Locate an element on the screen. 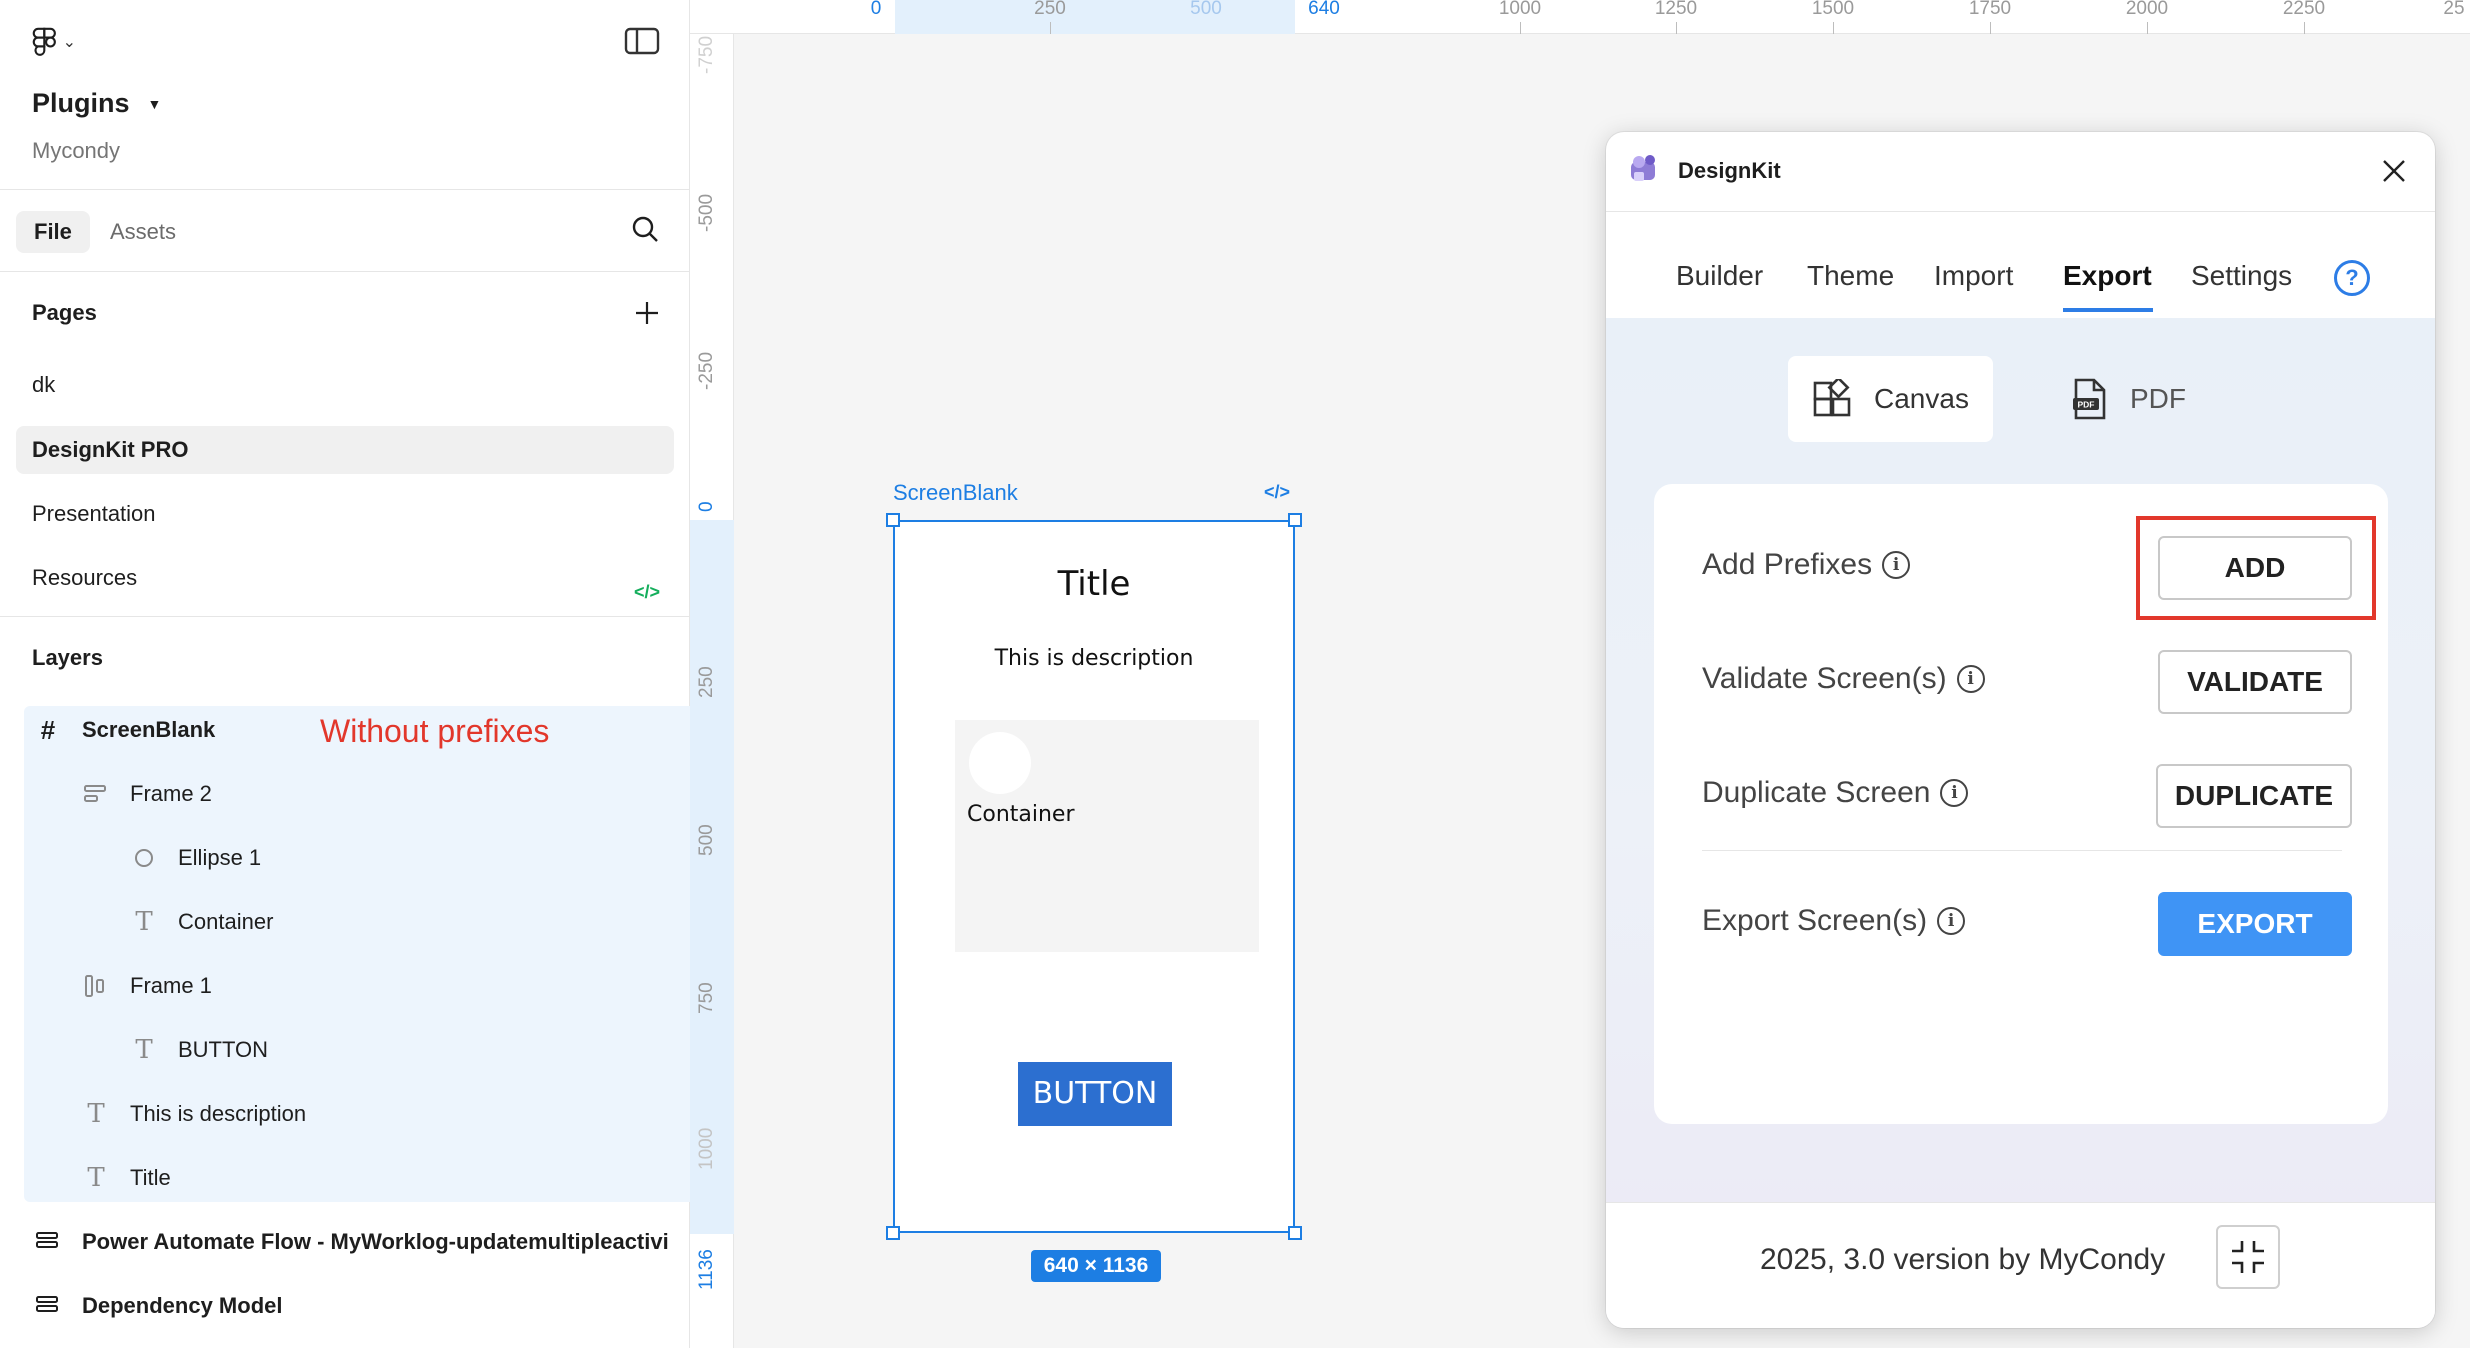 Image resolution: width=2470 pixels, height=1348 pixels. layer-row-dependency-model: Dependency Model is located at coordinates (158, 1306).